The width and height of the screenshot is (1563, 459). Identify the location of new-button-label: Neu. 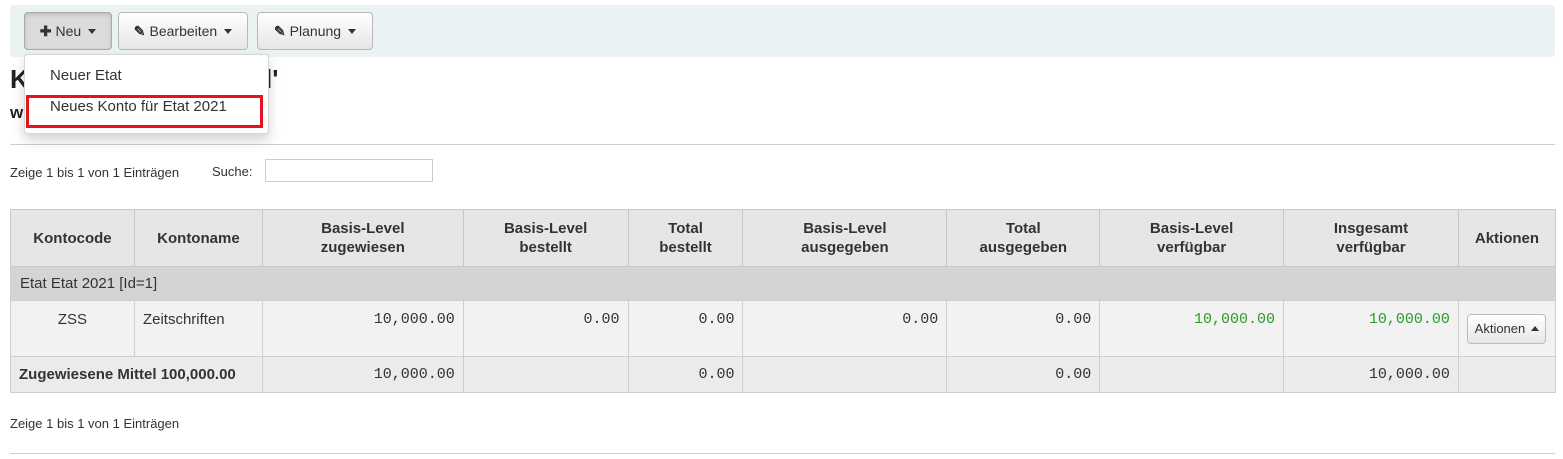
(68, 31).